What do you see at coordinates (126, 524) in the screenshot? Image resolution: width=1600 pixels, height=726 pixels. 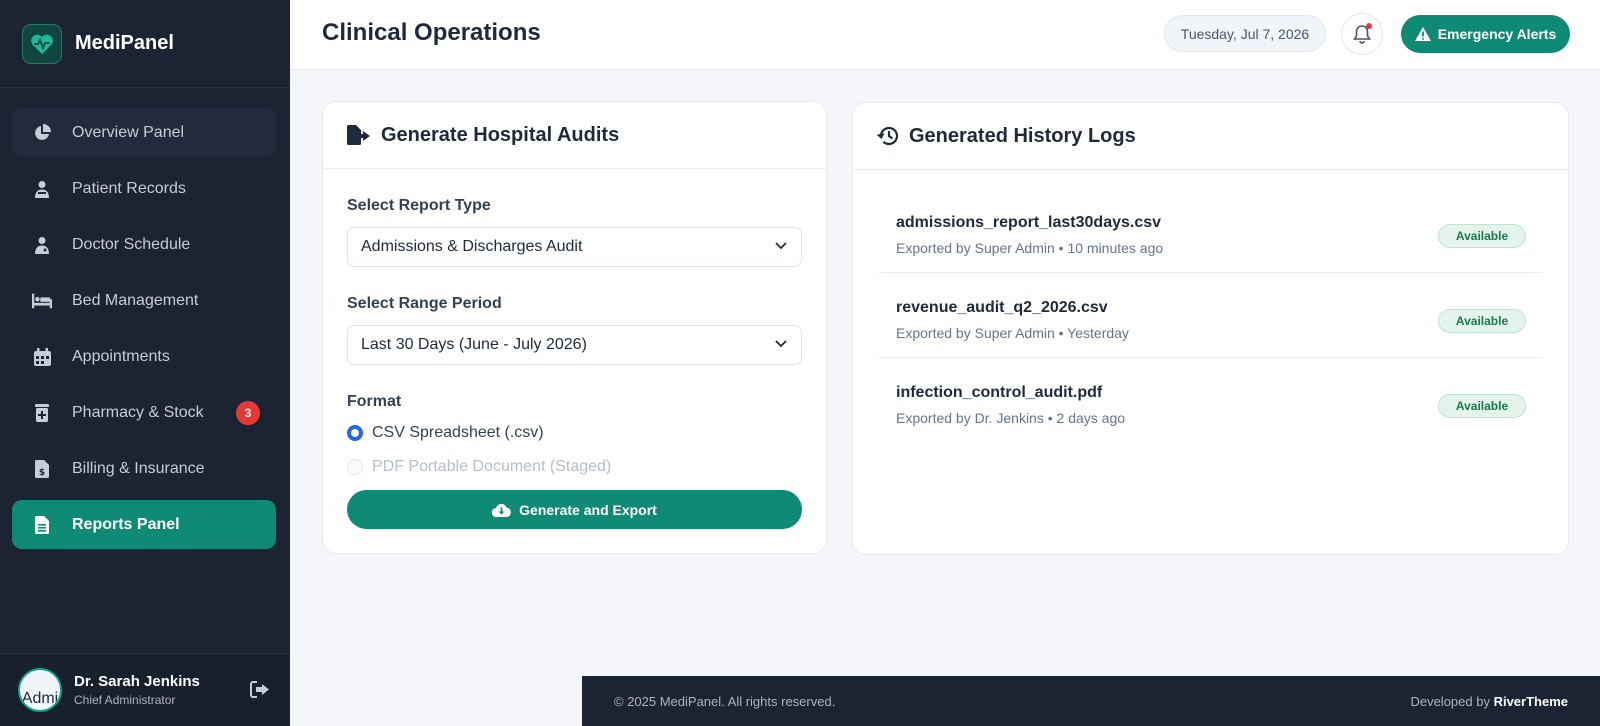 I see `sidebar-item-label: Reports Panel` at bounding box center [126, 524].